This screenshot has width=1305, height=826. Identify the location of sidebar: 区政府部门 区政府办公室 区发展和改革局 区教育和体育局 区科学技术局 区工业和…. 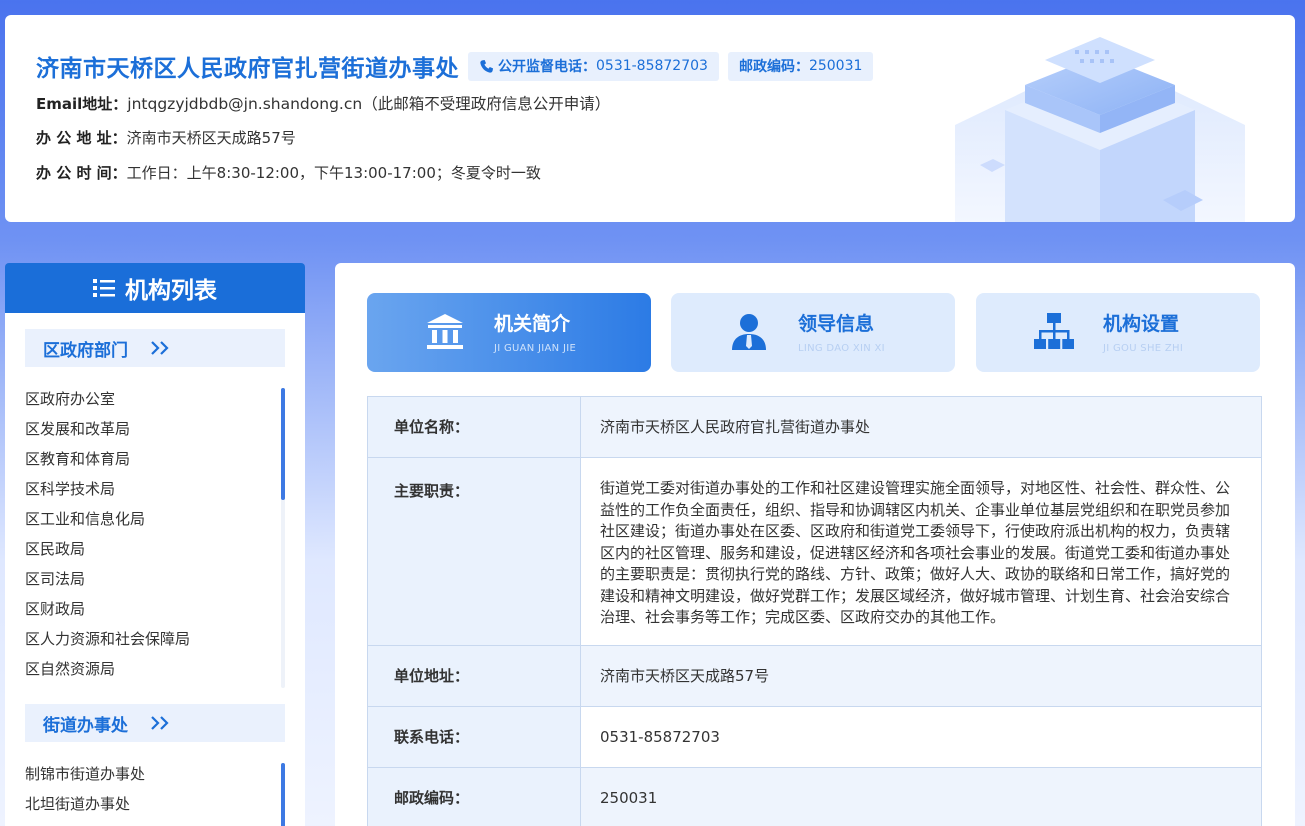
(155, 569).